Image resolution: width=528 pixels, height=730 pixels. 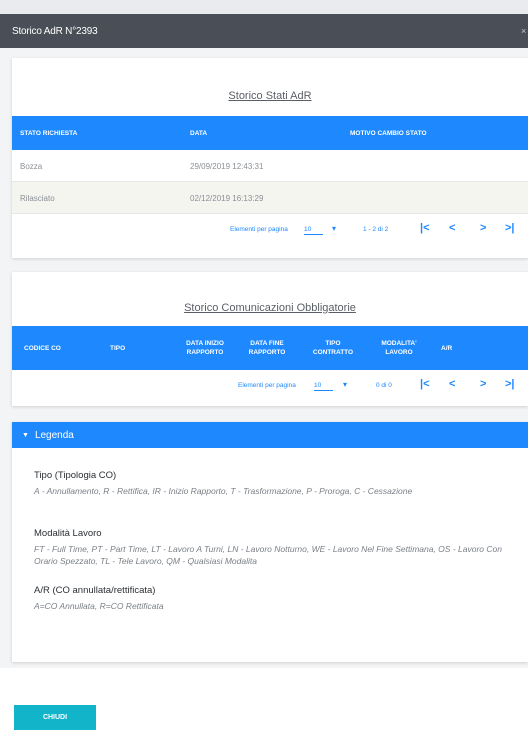 I want to click on col-tipo-contratto-line1: TIPO, so click(x=333, y=343).